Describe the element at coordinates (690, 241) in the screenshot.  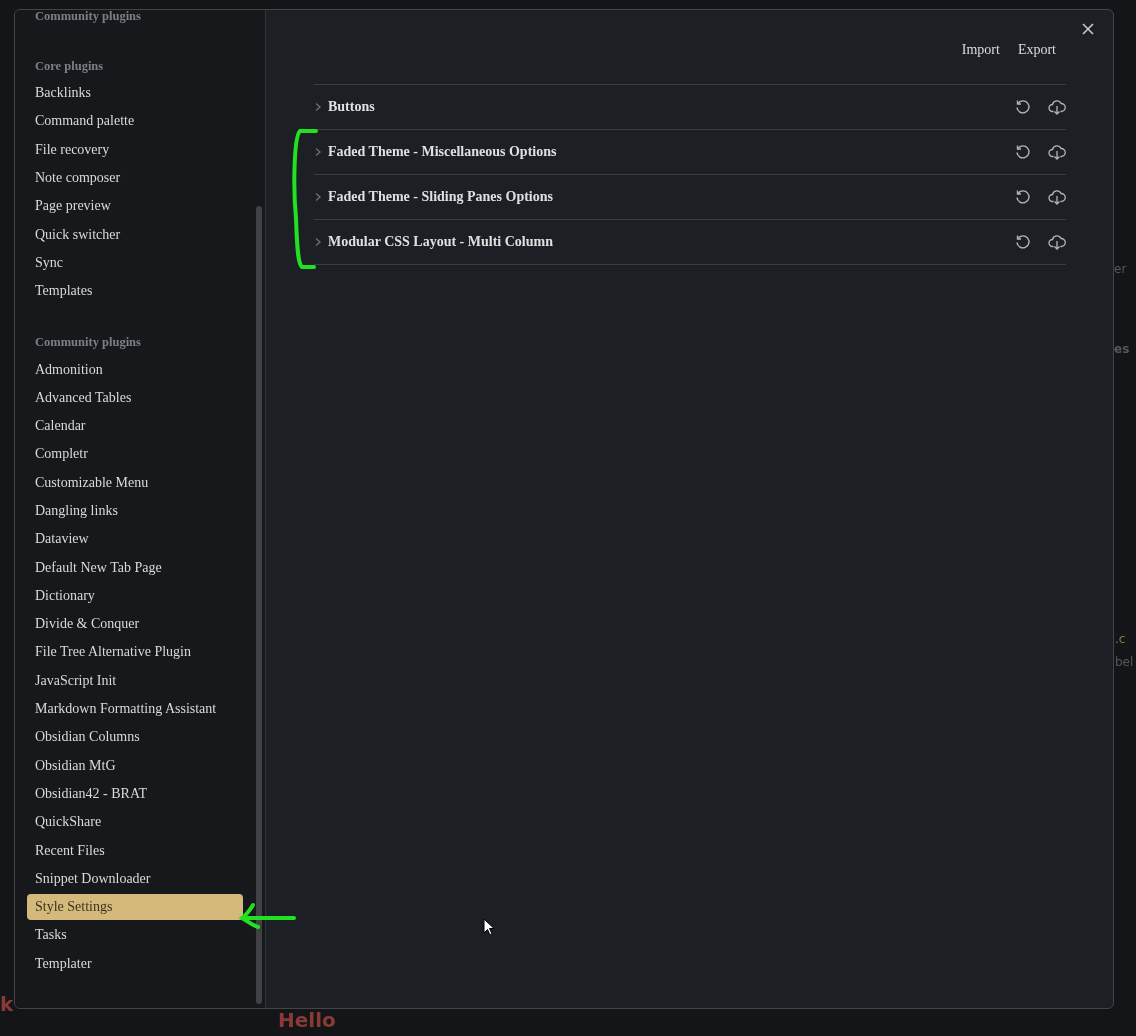
I see `section-row: Modular CSS Layout - Multi Column` at that location.